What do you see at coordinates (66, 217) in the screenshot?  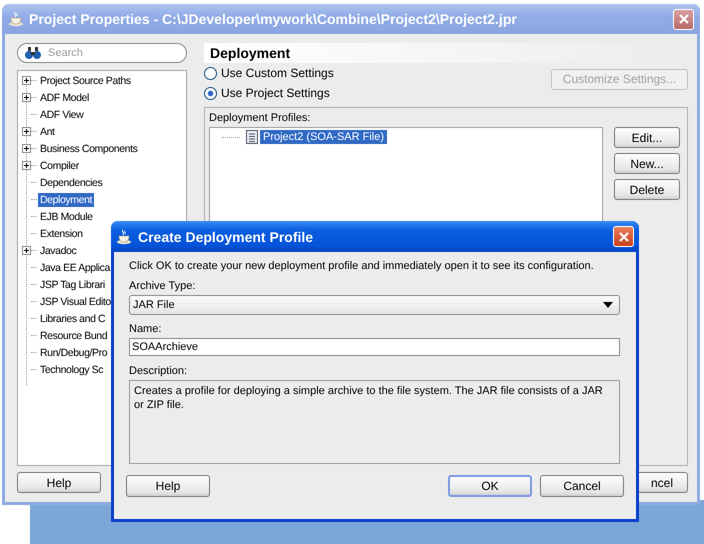 I see `tree-item: EJB Module` at bounding box center [66, 217].